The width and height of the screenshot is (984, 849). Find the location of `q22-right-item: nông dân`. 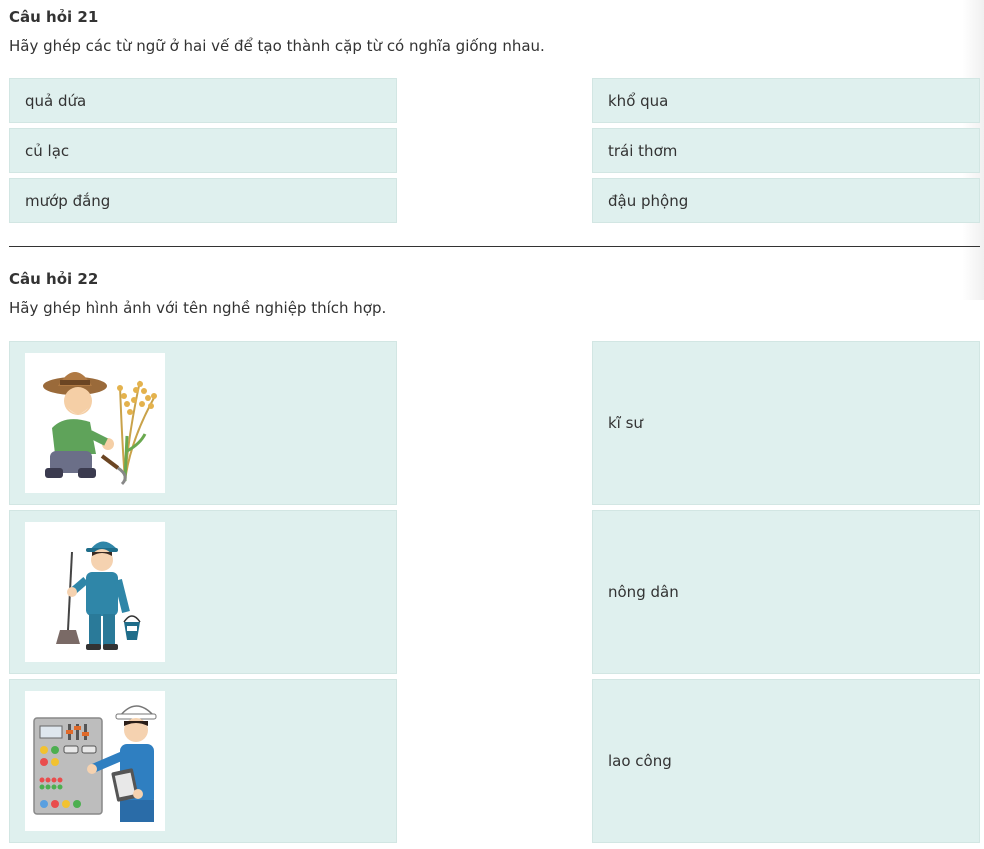

q22-right-item: nông dân is located at coordinates (786, 592).